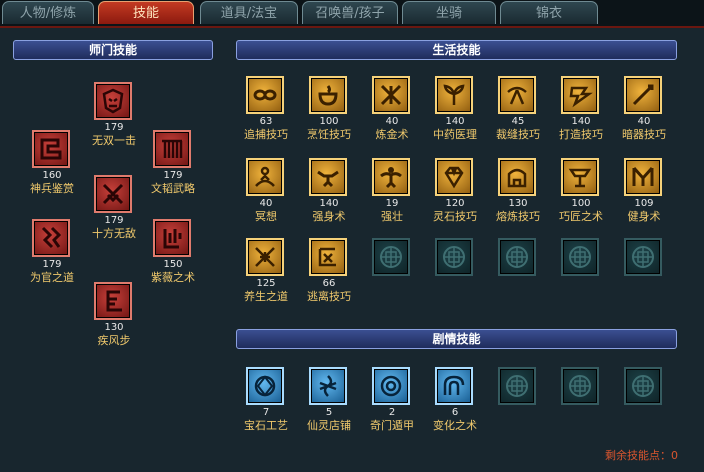 The width and height of the screenshot is (704, 472). Describe the element at coordinates (392, 203) in the screenshot. I see `skill-level: 19` at that location.